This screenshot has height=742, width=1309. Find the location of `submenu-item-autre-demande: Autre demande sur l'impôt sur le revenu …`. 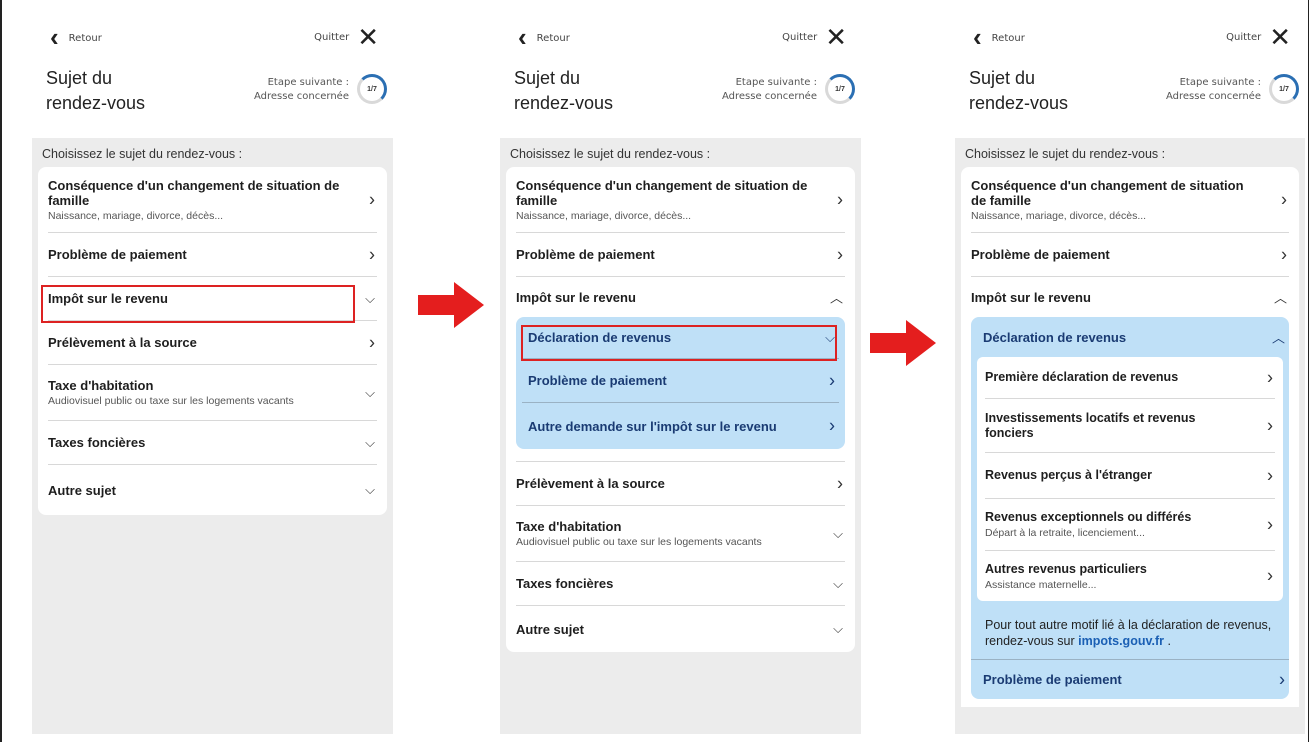

submenu-item-autre-demande: Autre demande sur l'impôt sur le revenu … is located at coordinates (680, 426).